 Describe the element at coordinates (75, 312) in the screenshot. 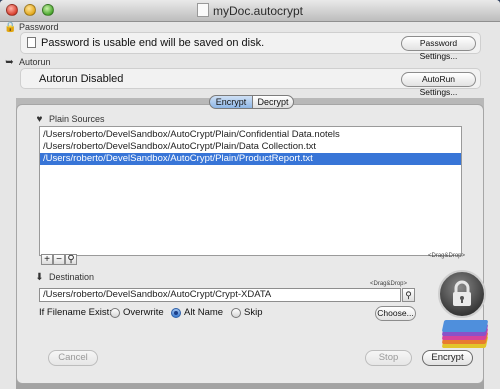

I see `filename-exists-label: If Filename Exist:` at that location.